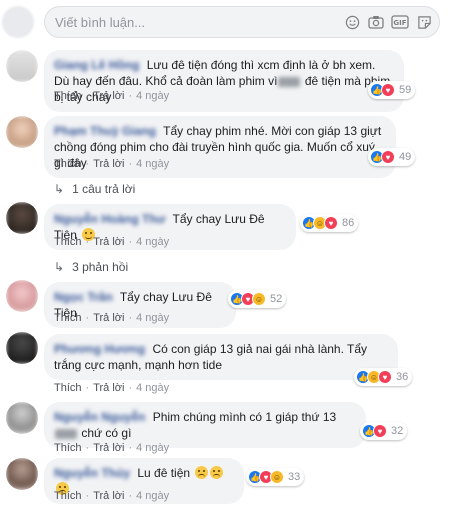  I want to click on comment-text: chứ có gì, so click(106, 433).